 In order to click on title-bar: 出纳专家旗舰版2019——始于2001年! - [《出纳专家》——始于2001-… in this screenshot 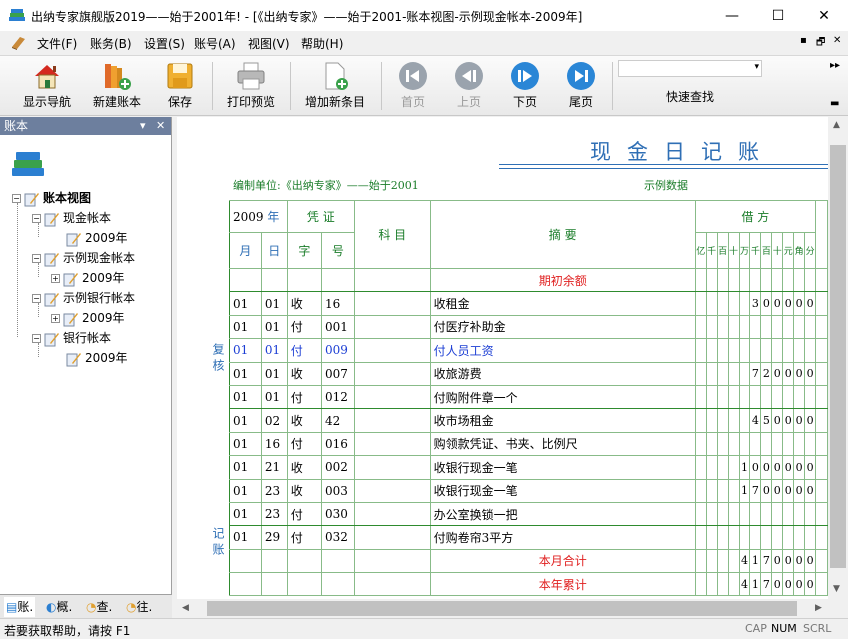, I will do `click(424, 15)`.